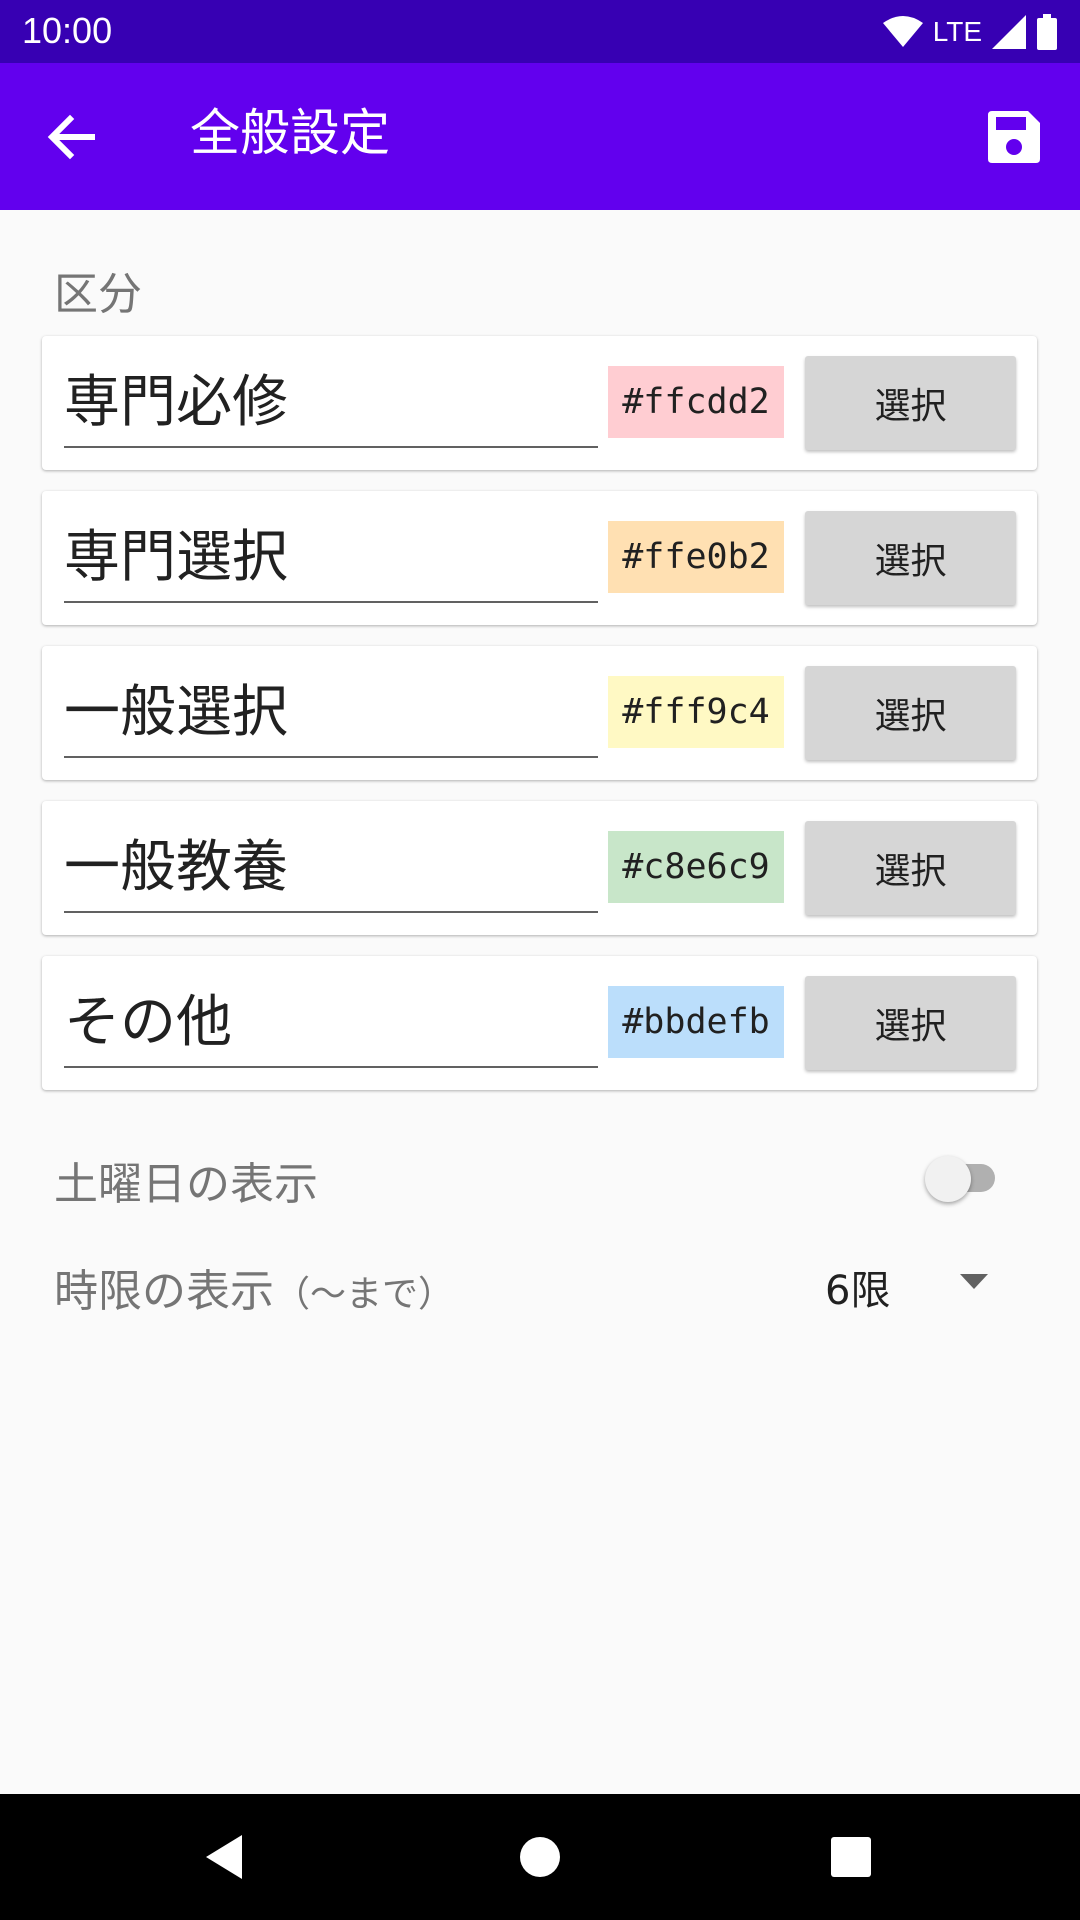 The width and height of the screenshot is (1080, 1920). What do you see at coordinates (1009, 32) in the screenshot?
I see `signal-icon` at bounding box center [1009, 32].